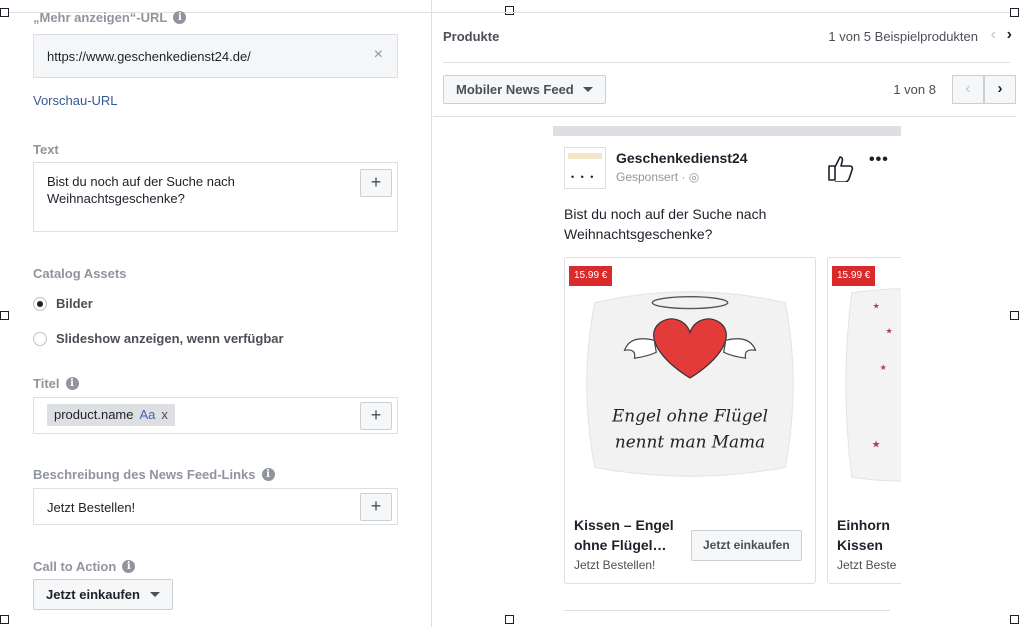  Describe the element at coordinates (583, 177) in the screenshot. I see `logo-dots: • • •` at that location.